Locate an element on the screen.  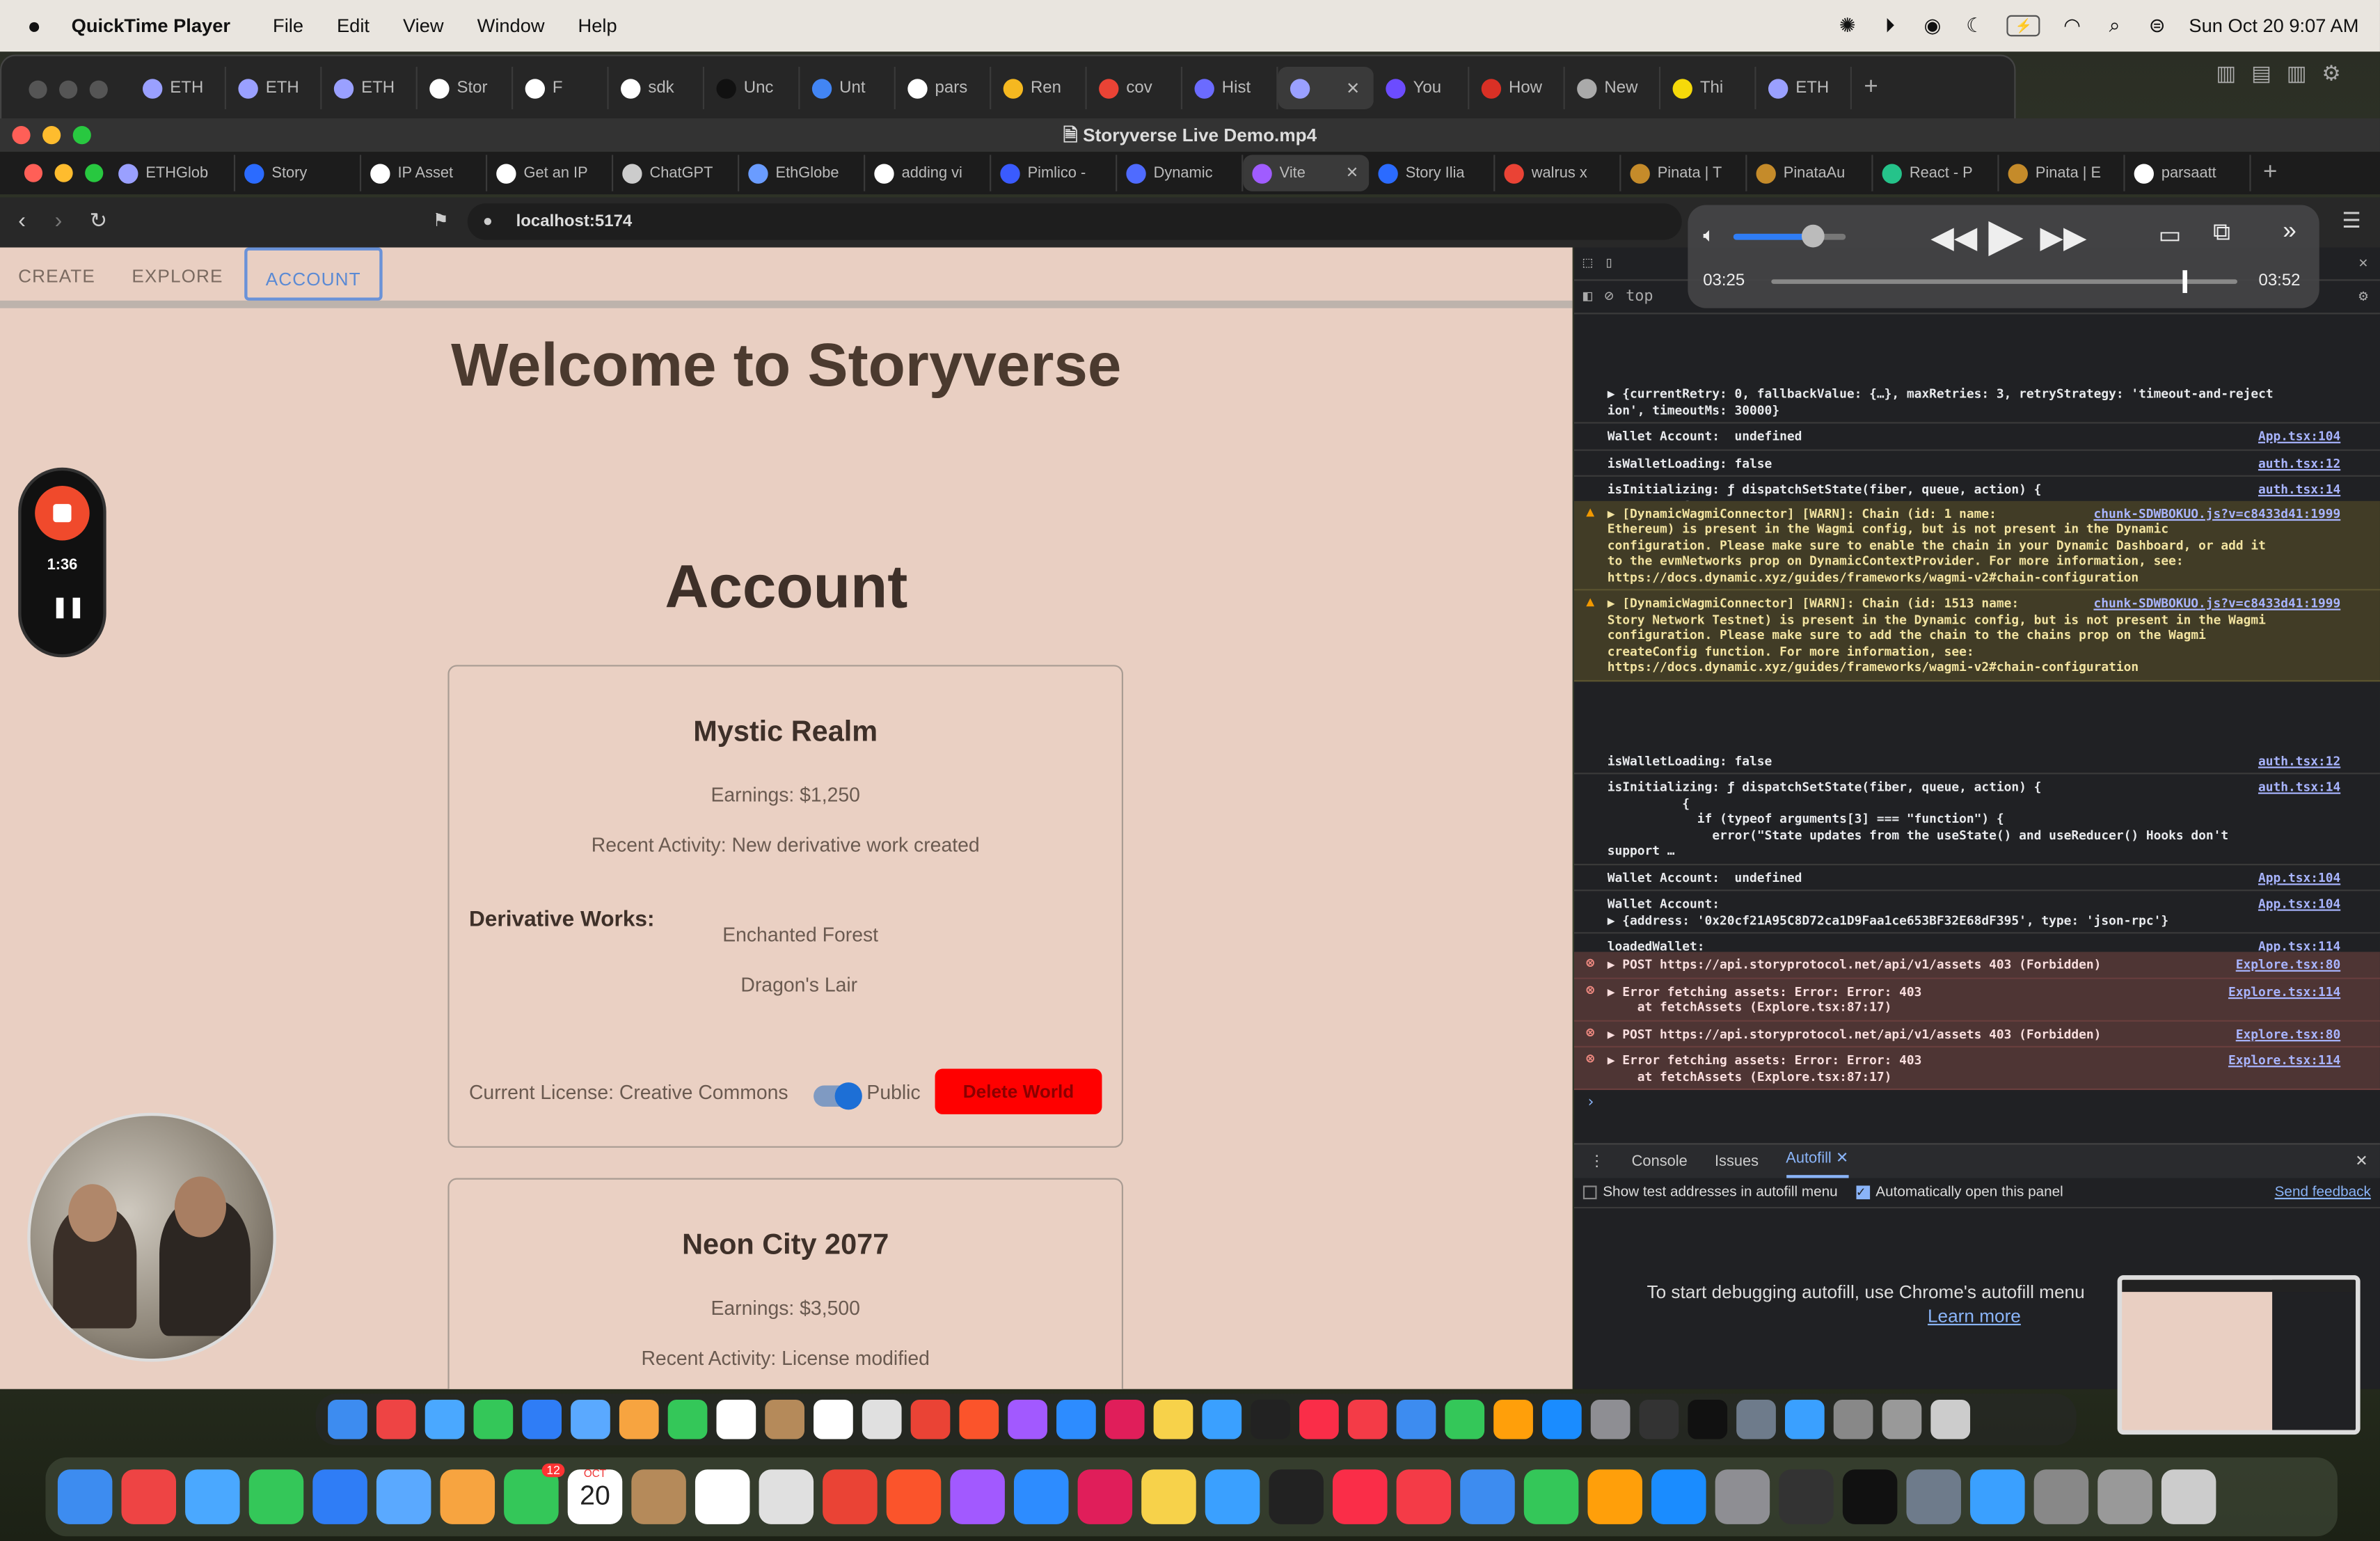
airplay-icon: ▭ is located at coordinates (2170, 235).